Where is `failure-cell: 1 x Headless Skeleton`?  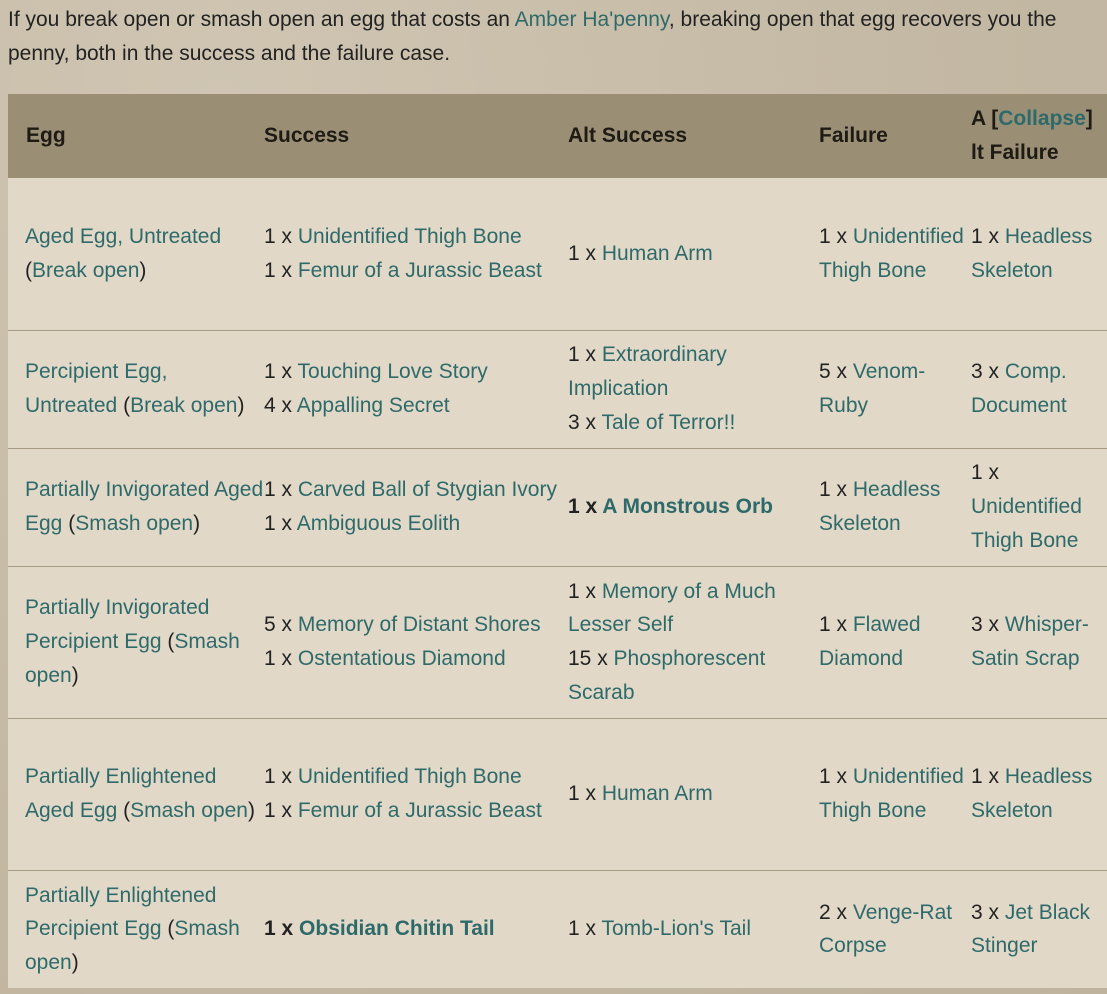
failure-cell: 1 x Headless Skeleton is located at coordinates (895, 506).